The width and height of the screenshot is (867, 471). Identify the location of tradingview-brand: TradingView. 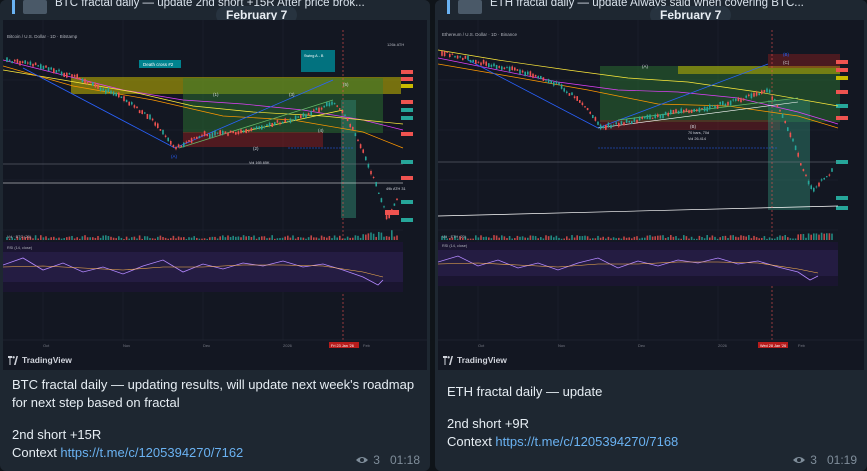
(482, 360).